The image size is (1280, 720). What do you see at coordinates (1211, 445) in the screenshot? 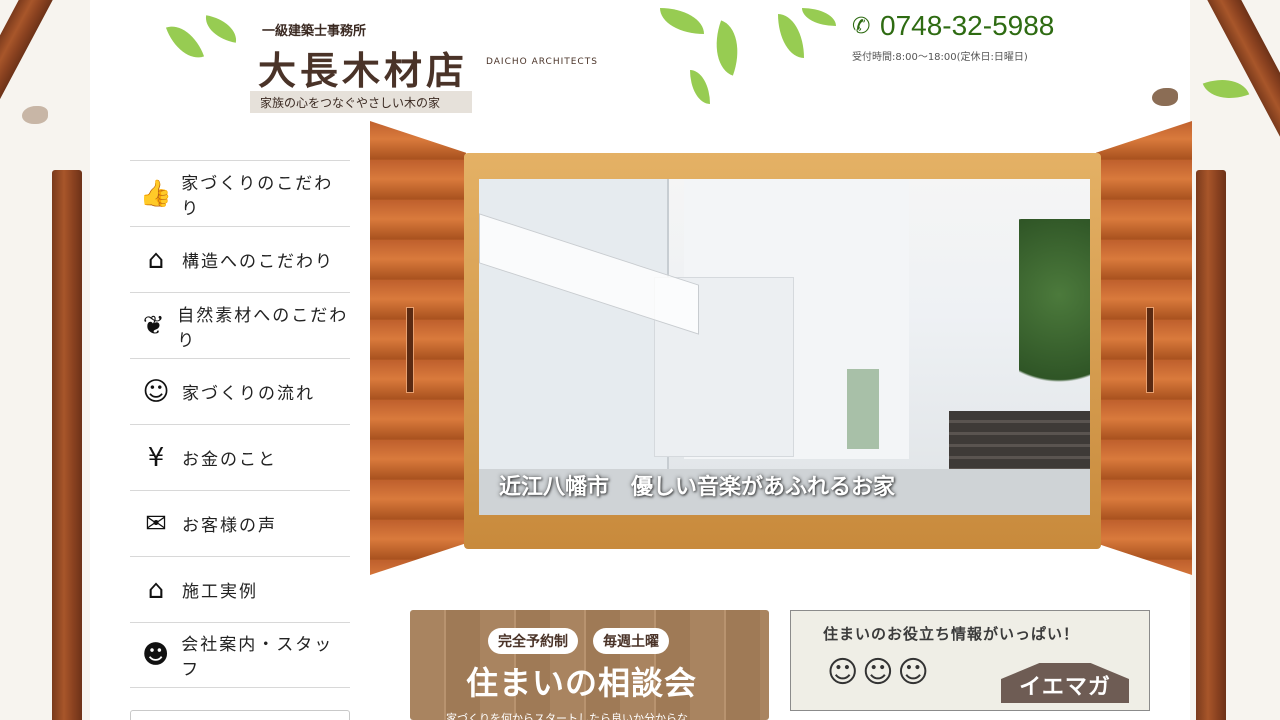
I see `right-post-beam` at bounding box center [1211, 445].